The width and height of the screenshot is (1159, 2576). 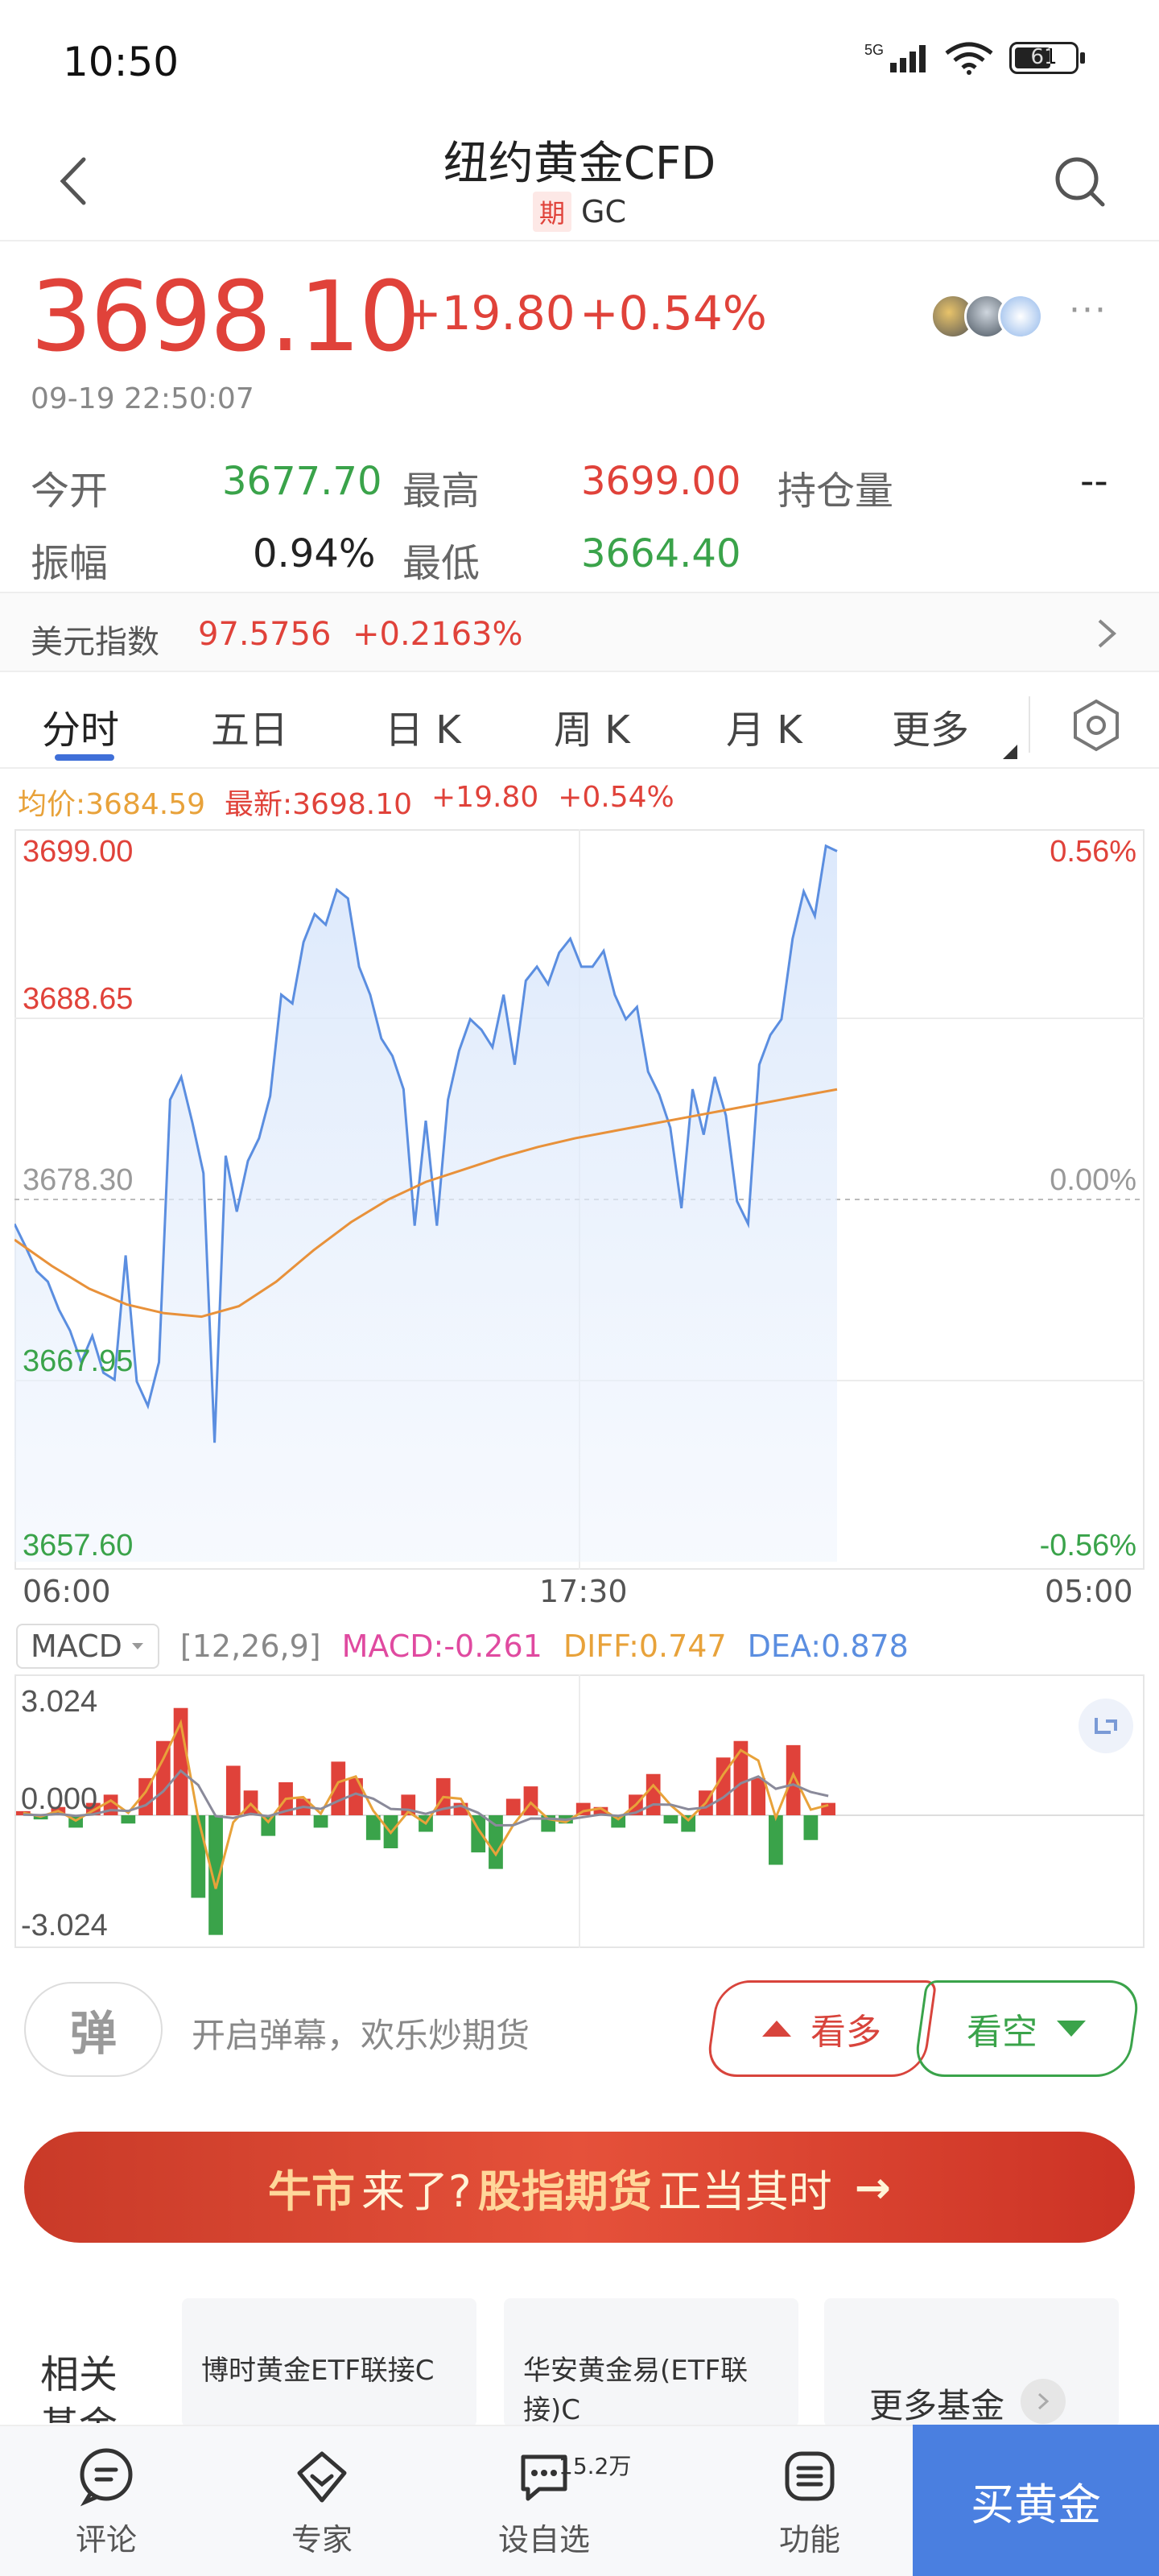 What do you see at coordinates (64, 1926) in the screenshot?
I see `macd-y-tick: -3.024` at bounding box center [64, 1926].